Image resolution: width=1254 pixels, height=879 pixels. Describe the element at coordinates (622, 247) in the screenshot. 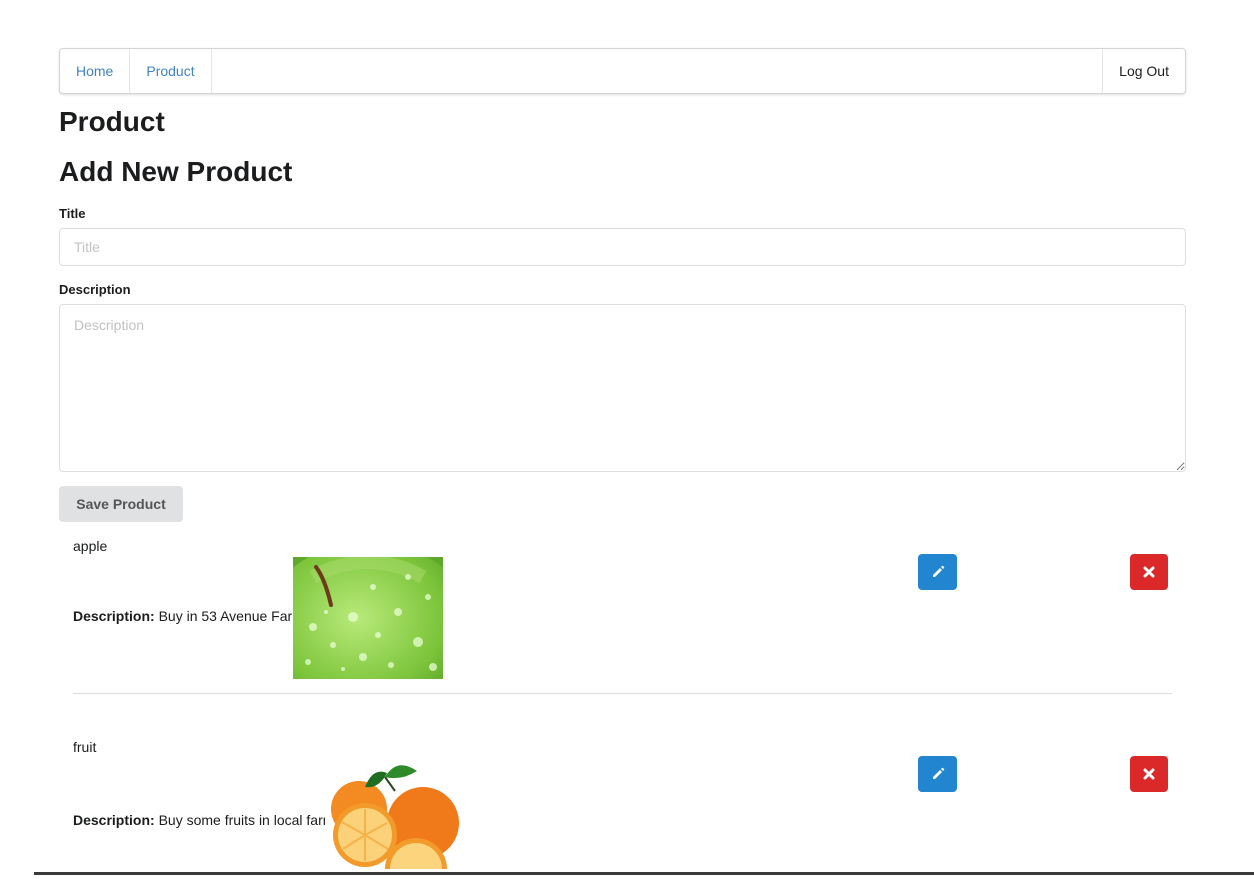

I see `title-input` at that location.